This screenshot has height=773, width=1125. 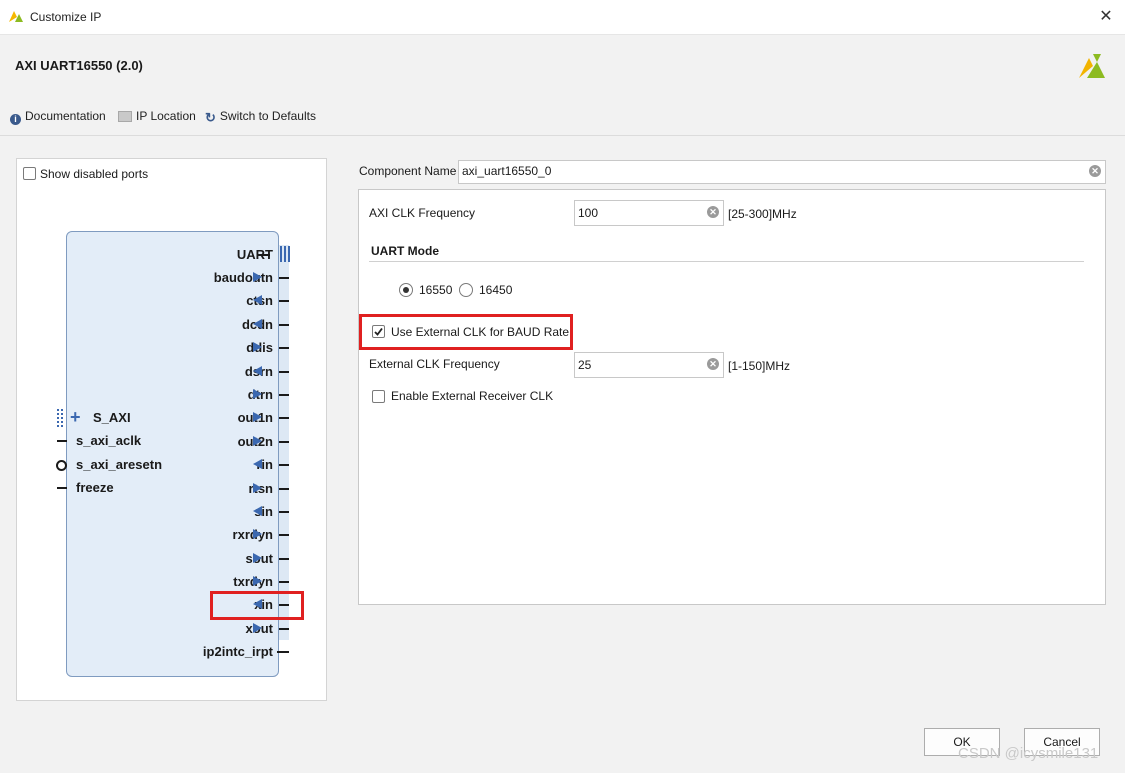 What do you see at coordinates (284, 629) in the screenshot?
I see `xout-pin` at bounding box center [284, 629].